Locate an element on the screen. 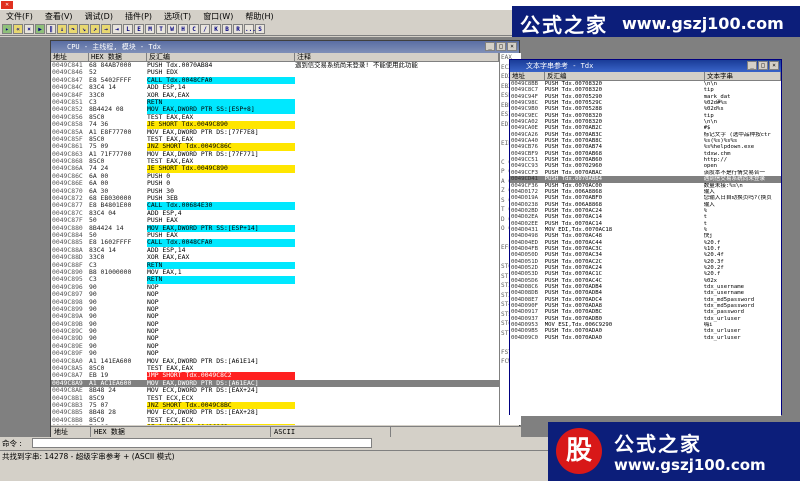 Image resolution: width=800 pixels, height=481 pixels. disasm-row: 0049C89F 90 NOP is located at coordinates (275, 353).